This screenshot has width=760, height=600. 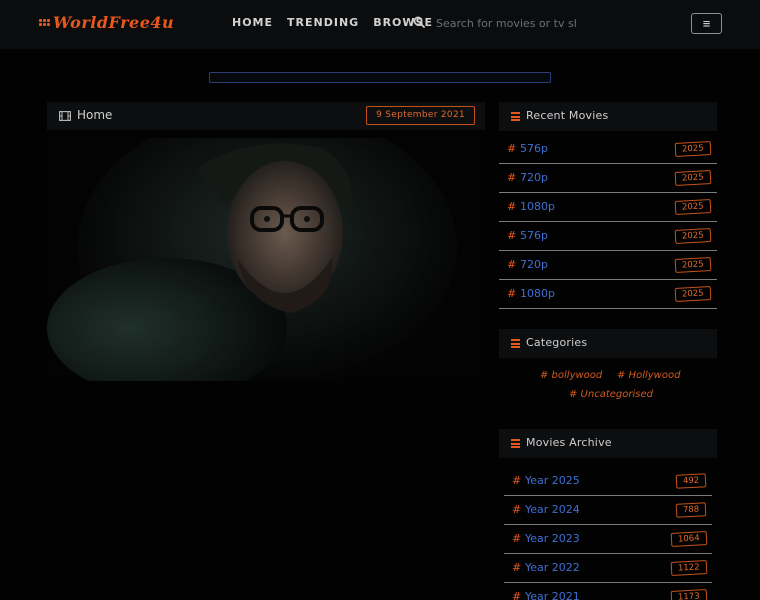 I want to click on nav-trending: TRENDING, so click(x=323, y=22).